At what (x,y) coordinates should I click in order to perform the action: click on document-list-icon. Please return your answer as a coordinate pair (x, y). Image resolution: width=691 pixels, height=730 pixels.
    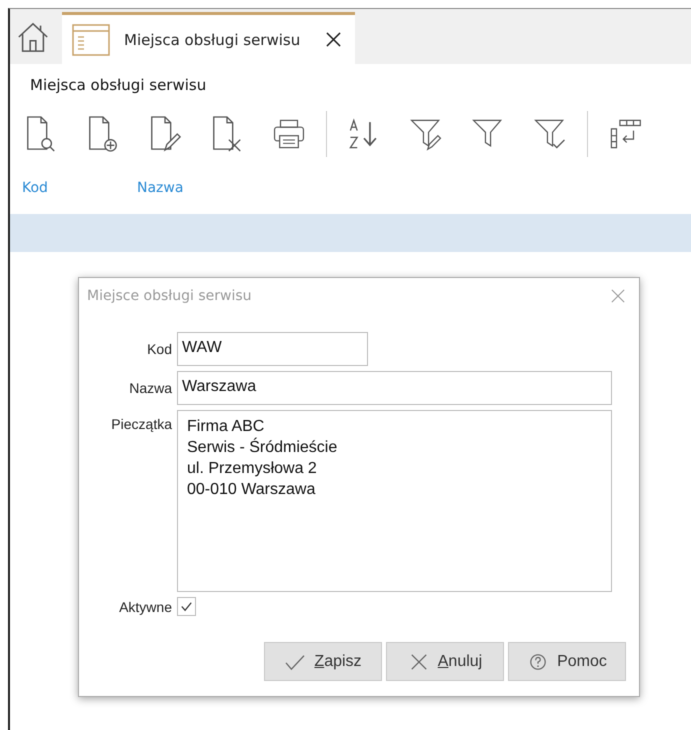
    Looking at the image, I should click on (91, 40).